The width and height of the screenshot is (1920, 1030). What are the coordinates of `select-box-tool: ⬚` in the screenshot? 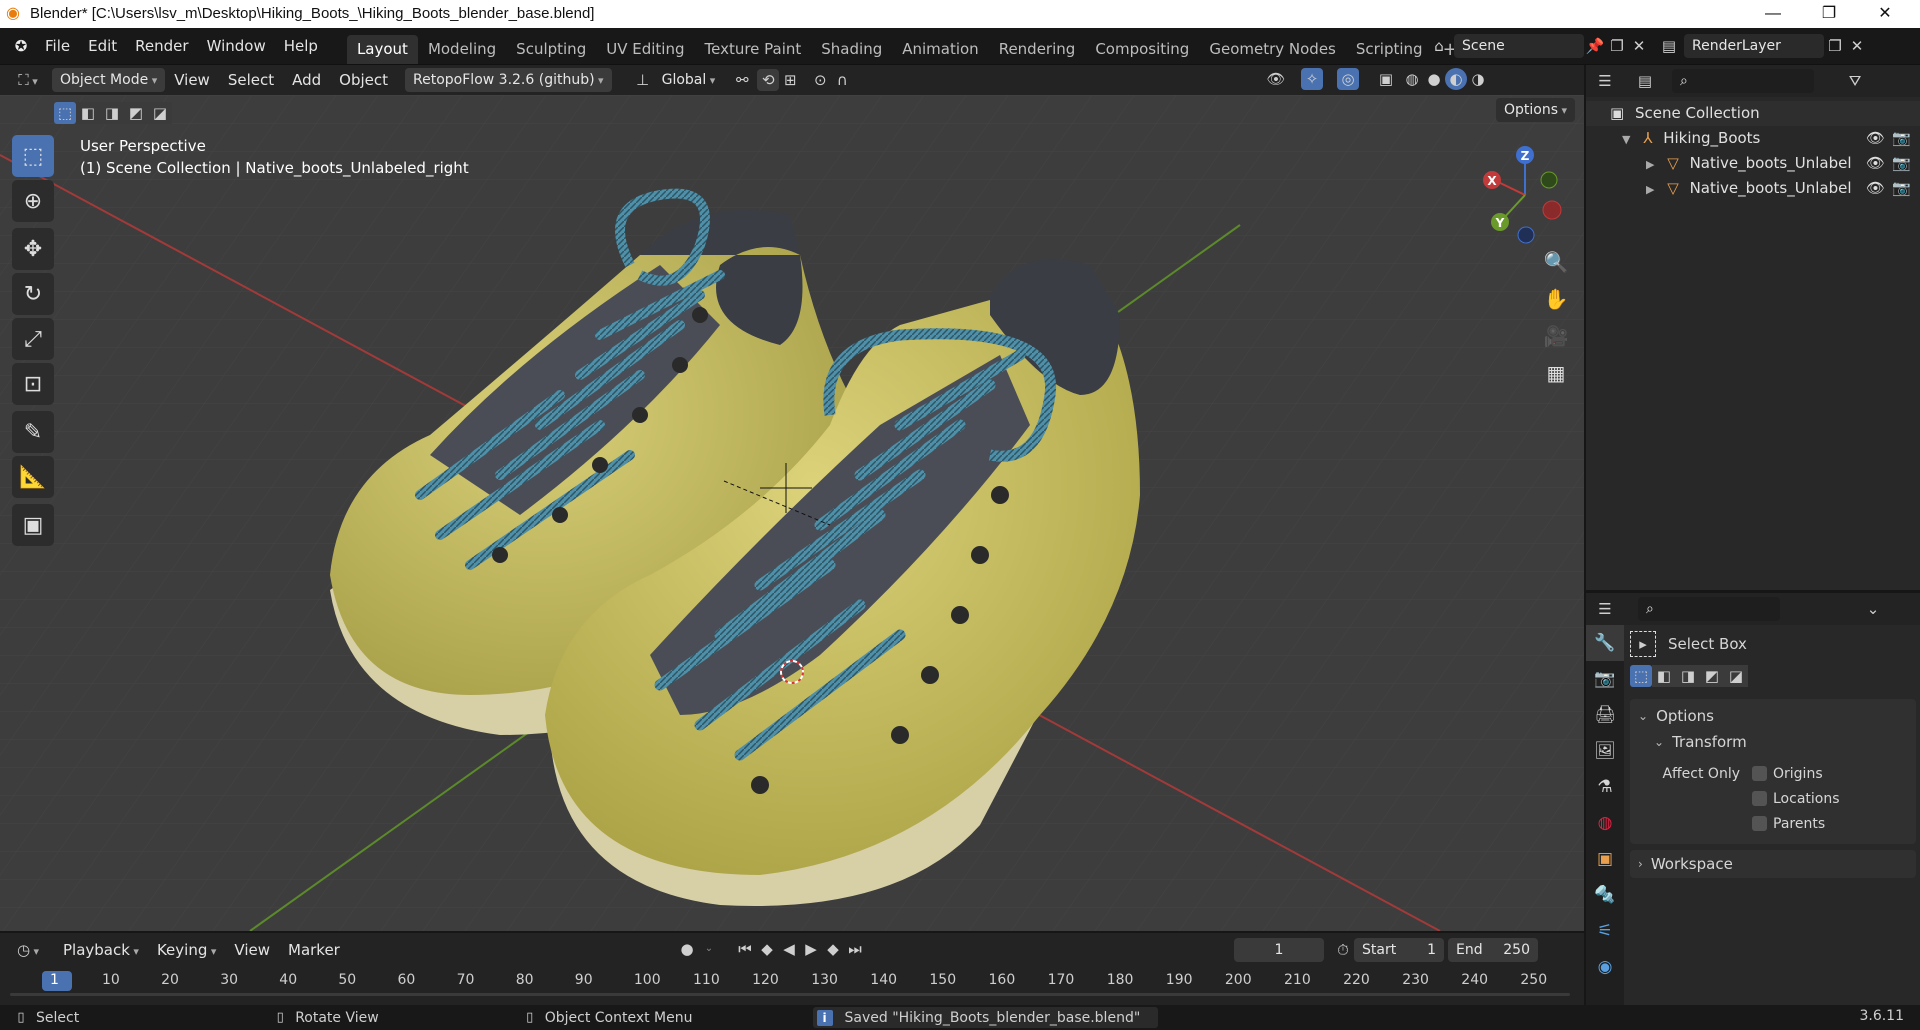 It's located at (33, 156).